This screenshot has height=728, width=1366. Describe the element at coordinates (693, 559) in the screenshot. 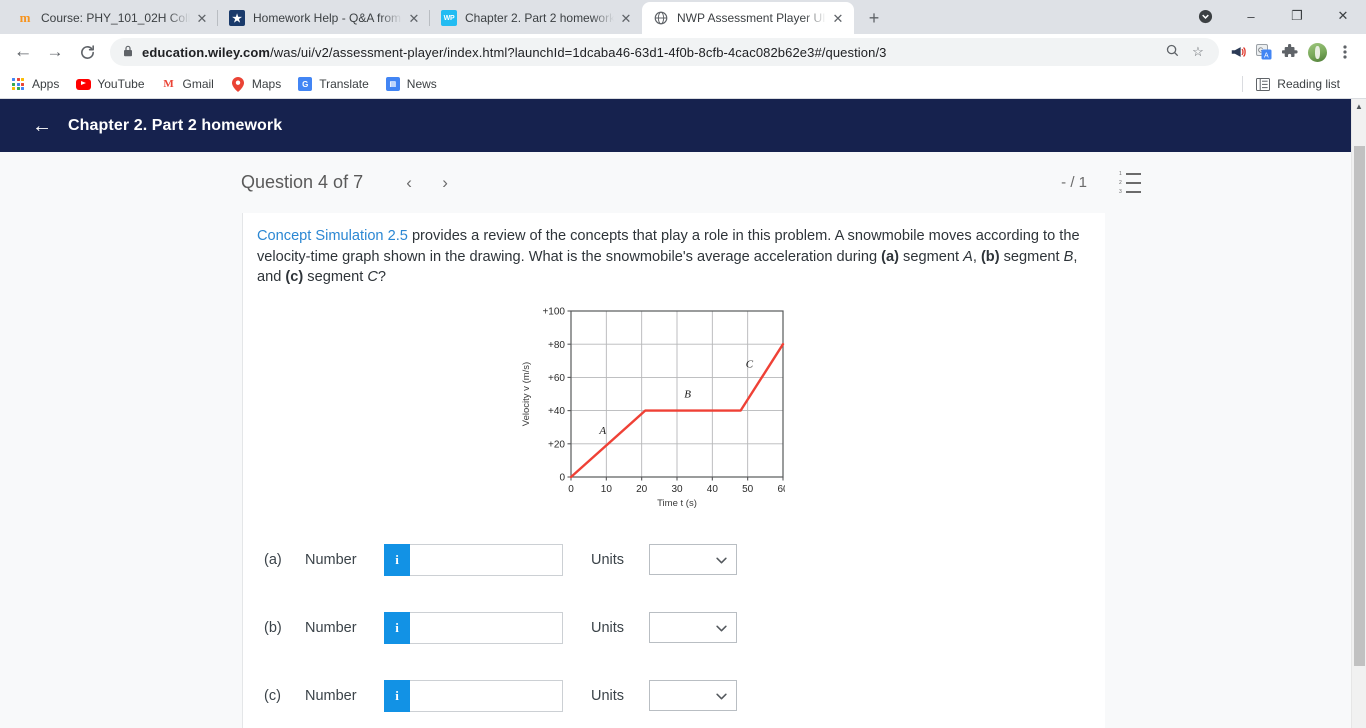

I see `units-select-a` at that location.